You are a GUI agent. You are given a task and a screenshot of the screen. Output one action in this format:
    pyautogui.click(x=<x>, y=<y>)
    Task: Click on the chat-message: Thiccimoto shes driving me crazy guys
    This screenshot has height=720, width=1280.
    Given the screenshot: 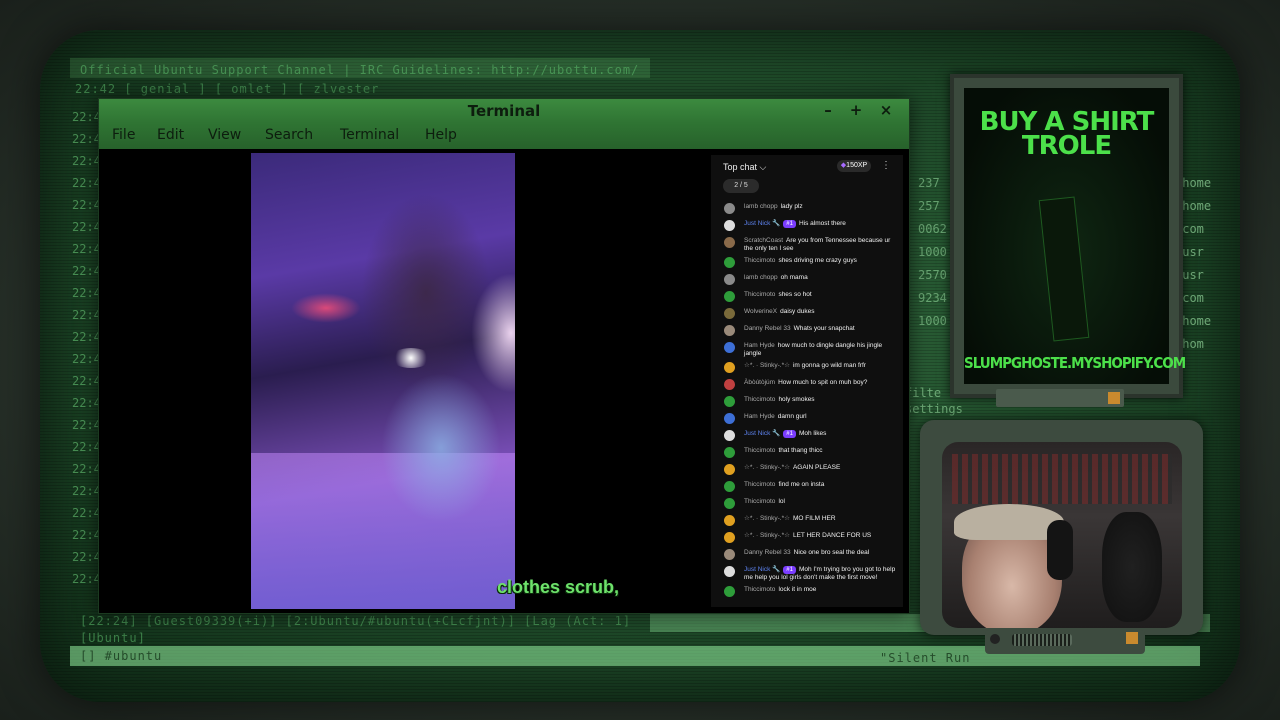 What is the action you would take?
    pyautogui.click(x=807, y=263)
    